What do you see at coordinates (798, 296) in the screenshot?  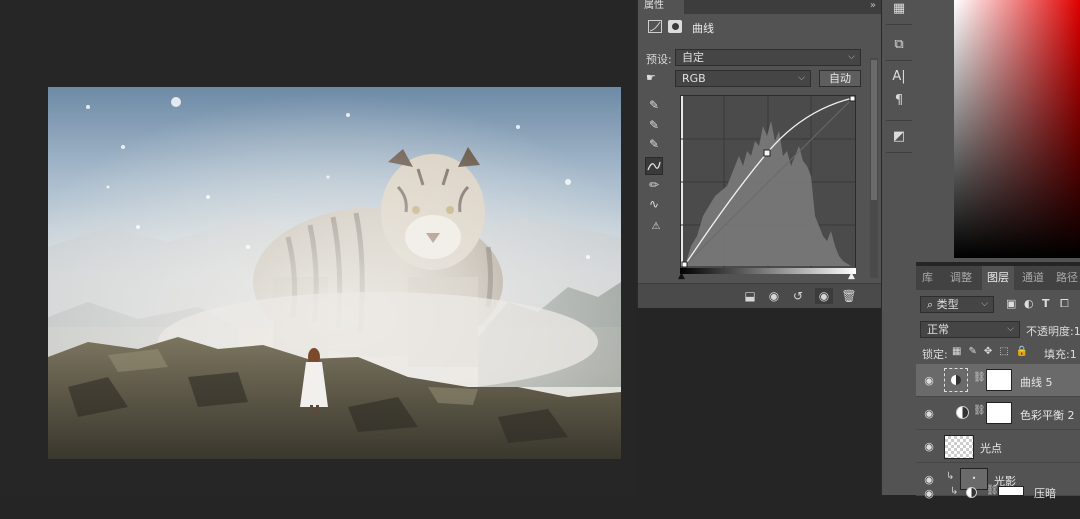 I see `reset-icon: ↺` at bounding box center [798, 296].